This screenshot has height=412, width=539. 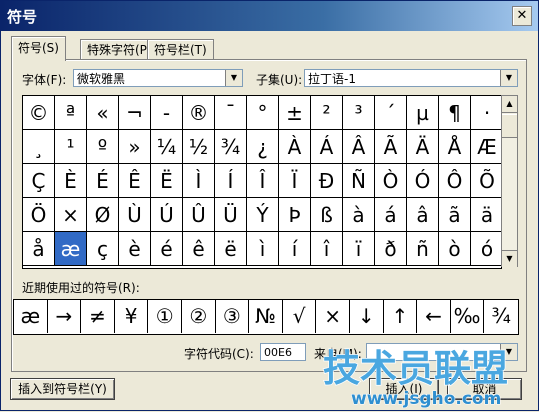 What do you see at coordinates (487, 215) in the screenshot?
I see `symbol-cell: ä` at bounding box center [487, 215].